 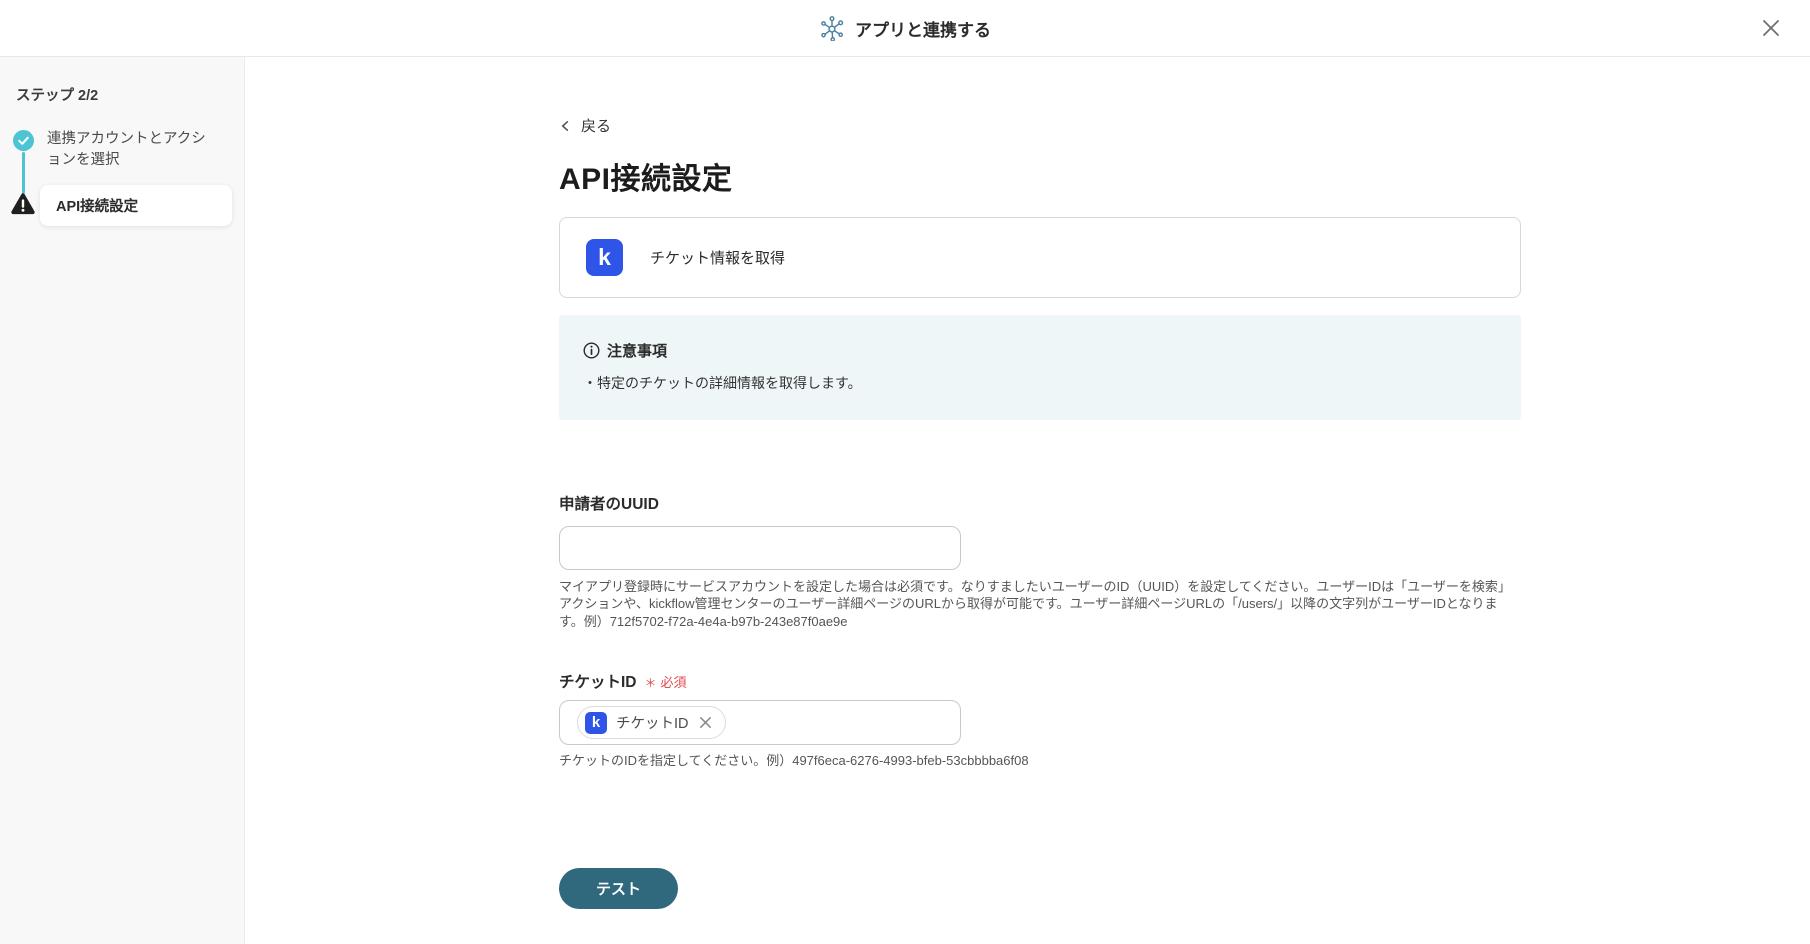 I want to click on back-button: 戻る, so click(x=585, y=125).